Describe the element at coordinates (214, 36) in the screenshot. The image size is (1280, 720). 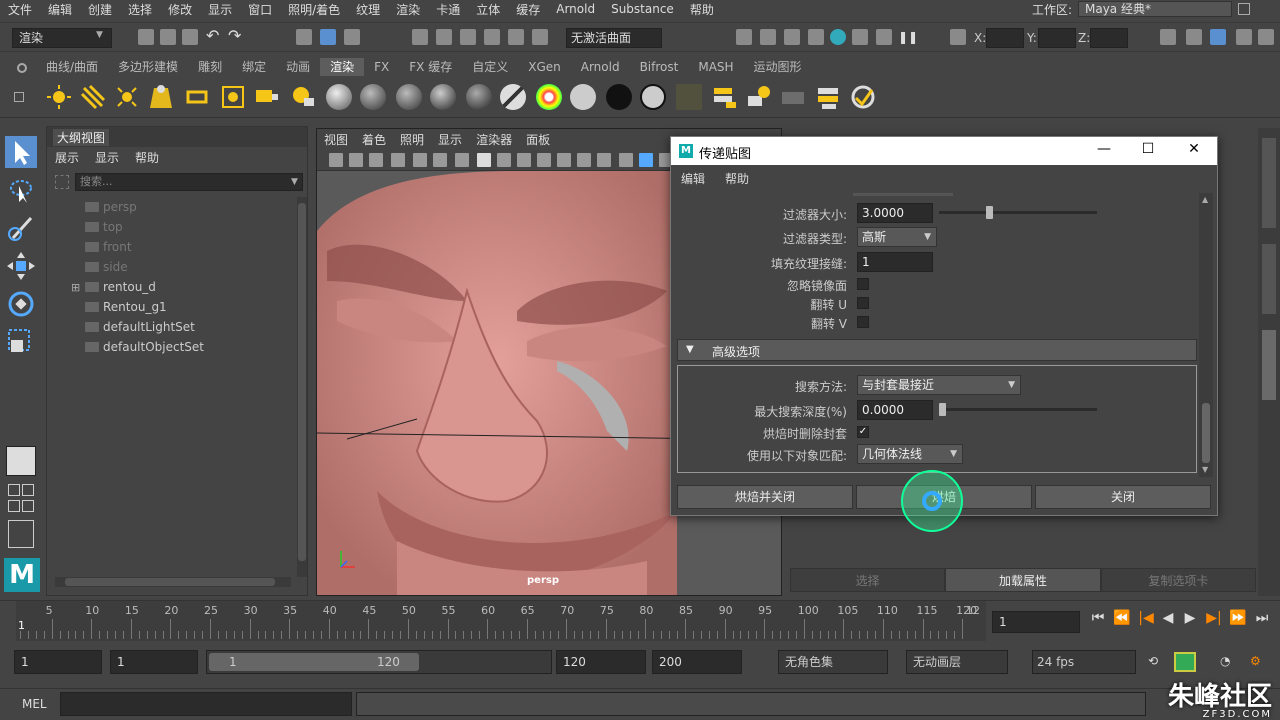
I see `undo-icon: ↶` at that location.